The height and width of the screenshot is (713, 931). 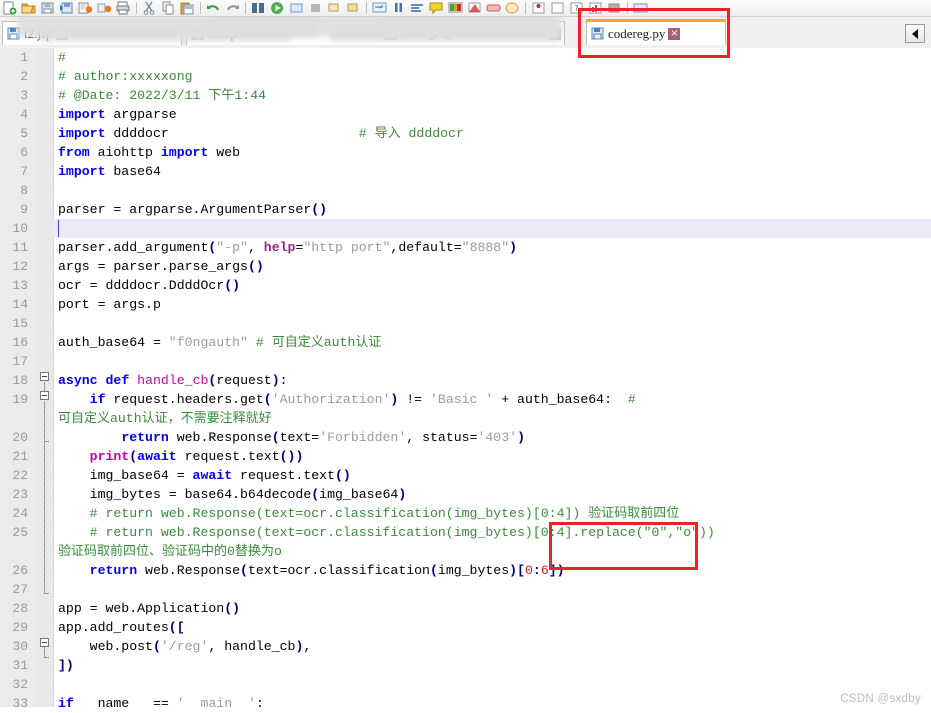 What do you see at coordinates (465, 684) in the screenshot?
I see `code-line: 32` at bounding box center [465, 684].